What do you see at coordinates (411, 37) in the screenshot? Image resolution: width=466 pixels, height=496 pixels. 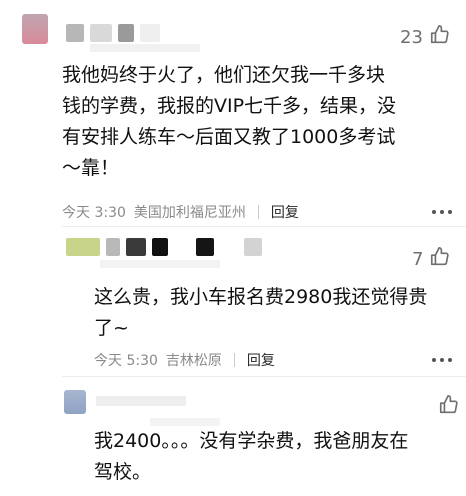 I see `like-count: 23` at bounding box center [411, 37].